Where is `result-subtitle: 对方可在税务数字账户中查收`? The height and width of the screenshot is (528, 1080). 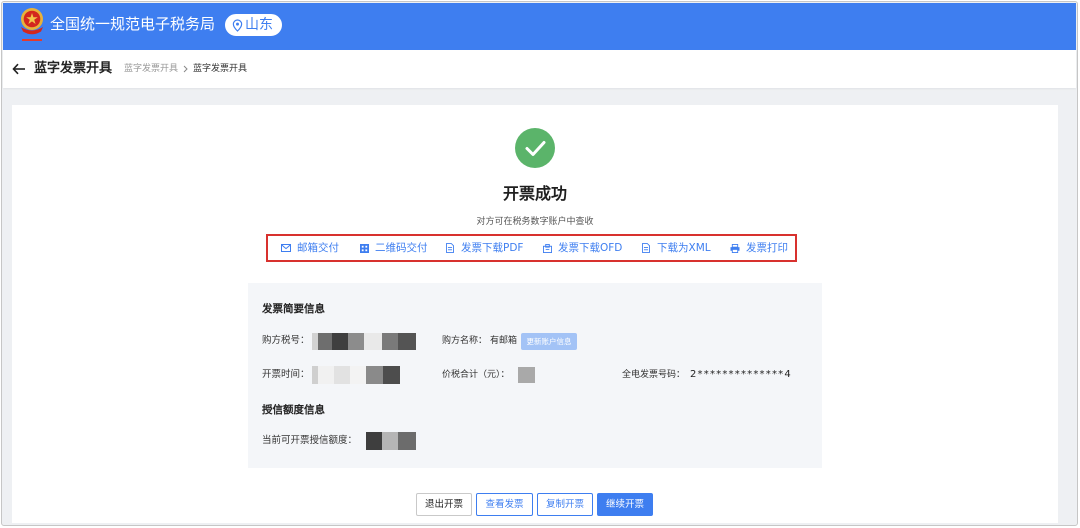 result-subtitle: 对方可在税务数字账户中查收 is located at coordinates (535, 222).